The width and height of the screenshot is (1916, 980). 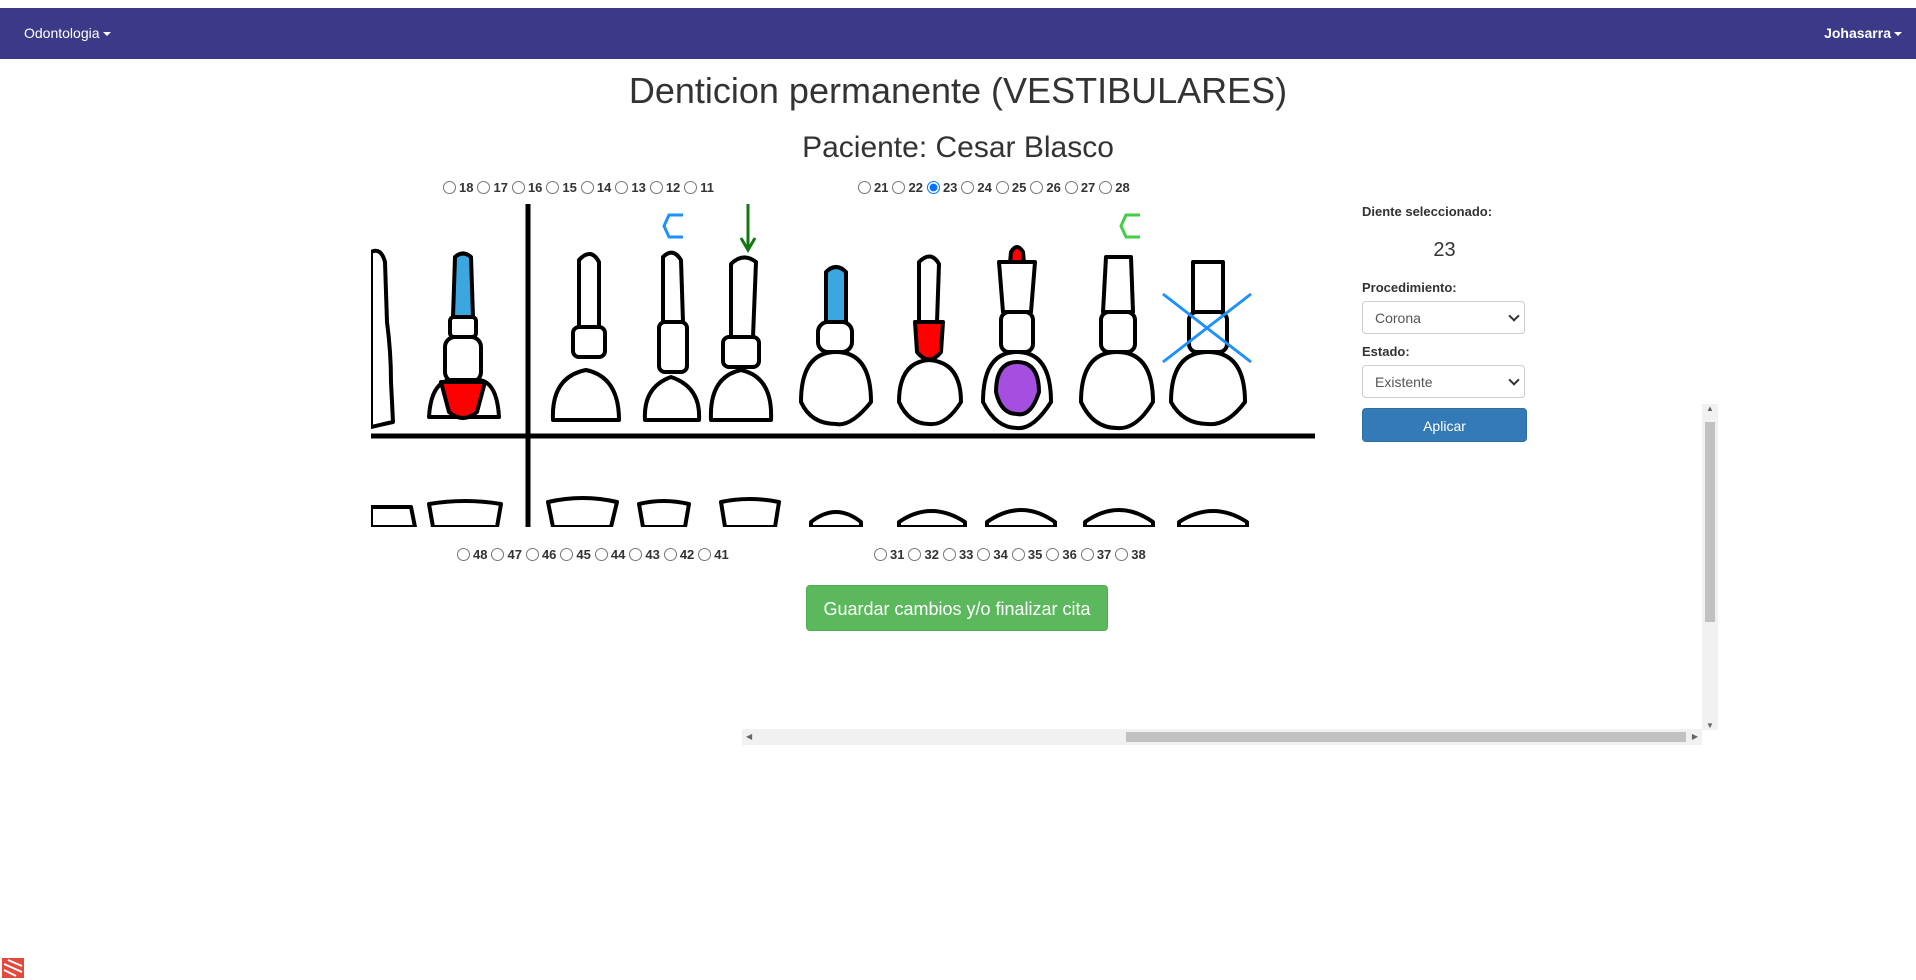 I want to click on tooth-radio-23: 23, so click(x=941, y=187).